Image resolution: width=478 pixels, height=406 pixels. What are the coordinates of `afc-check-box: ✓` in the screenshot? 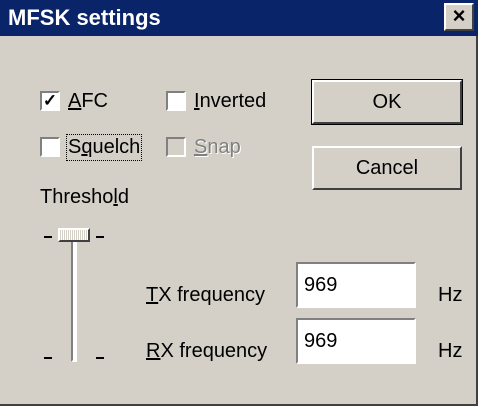 It's located at (50, 101).